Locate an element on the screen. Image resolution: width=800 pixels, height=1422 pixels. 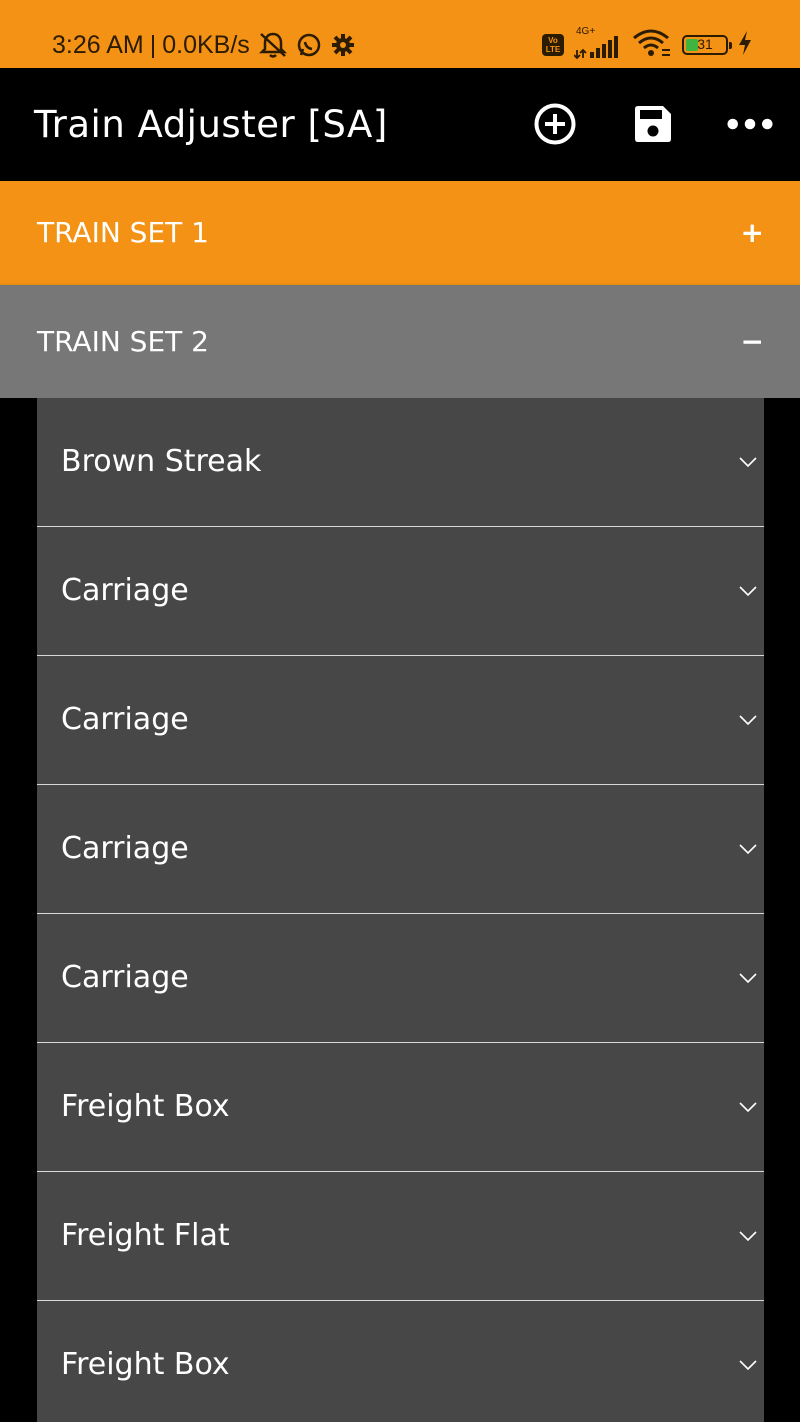
app-bar: Train Adjuster [SA] is located at coordinates (400, 124).